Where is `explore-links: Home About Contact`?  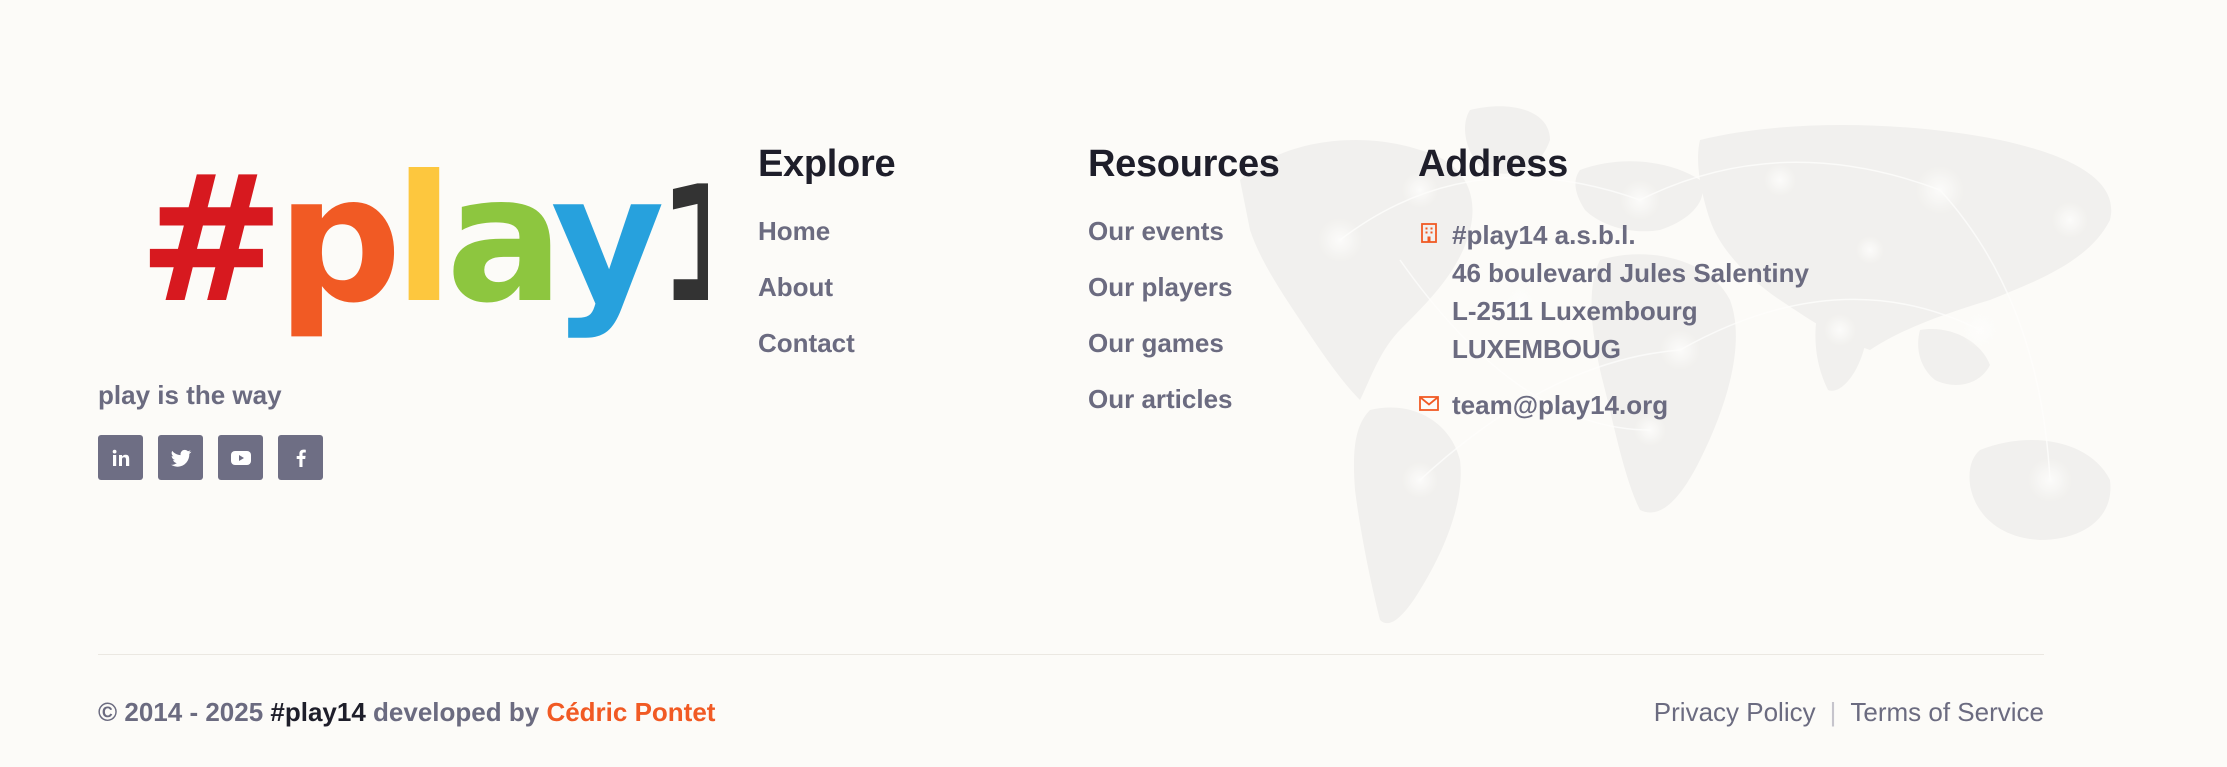 explore-links: Home About Contact is located at coordinates (826, 287).